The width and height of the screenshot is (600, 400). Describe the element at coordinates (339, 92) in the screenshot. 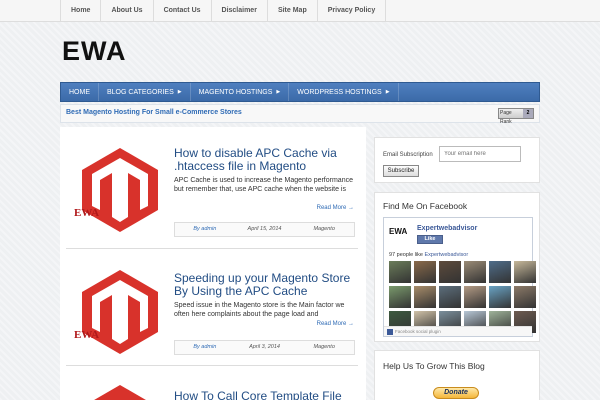

I see `nav-wordpress-hostings-label: WORDPRESS HOSTINGS` at that location.